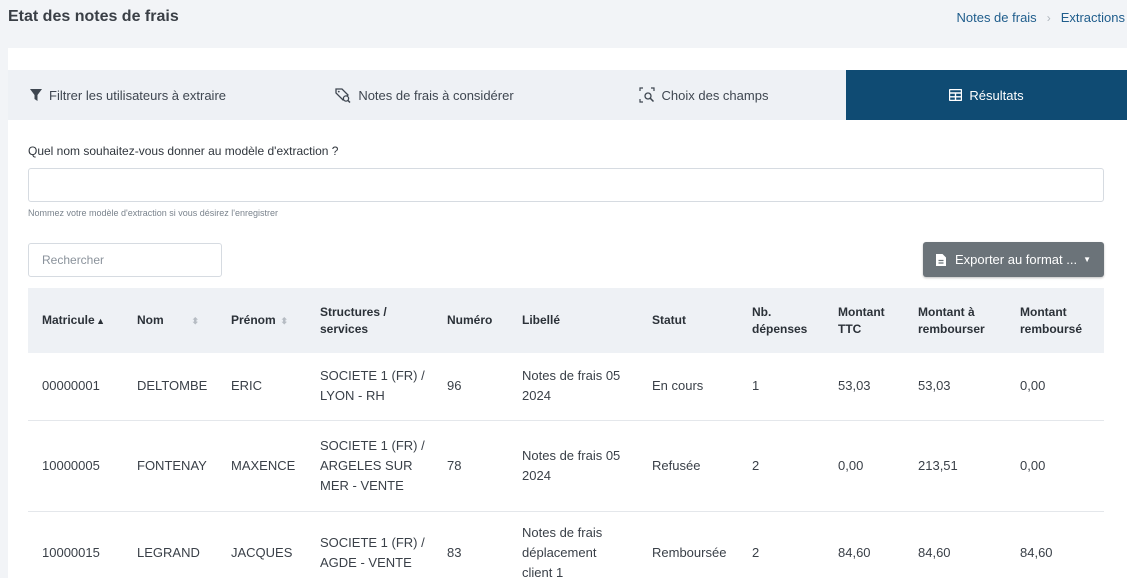 The height and width of the screenshot is (578, 1127). Describe the element at coordinates (263, 465) in the screenshot. I see `cell-prenom: MAXENCE` at that location.